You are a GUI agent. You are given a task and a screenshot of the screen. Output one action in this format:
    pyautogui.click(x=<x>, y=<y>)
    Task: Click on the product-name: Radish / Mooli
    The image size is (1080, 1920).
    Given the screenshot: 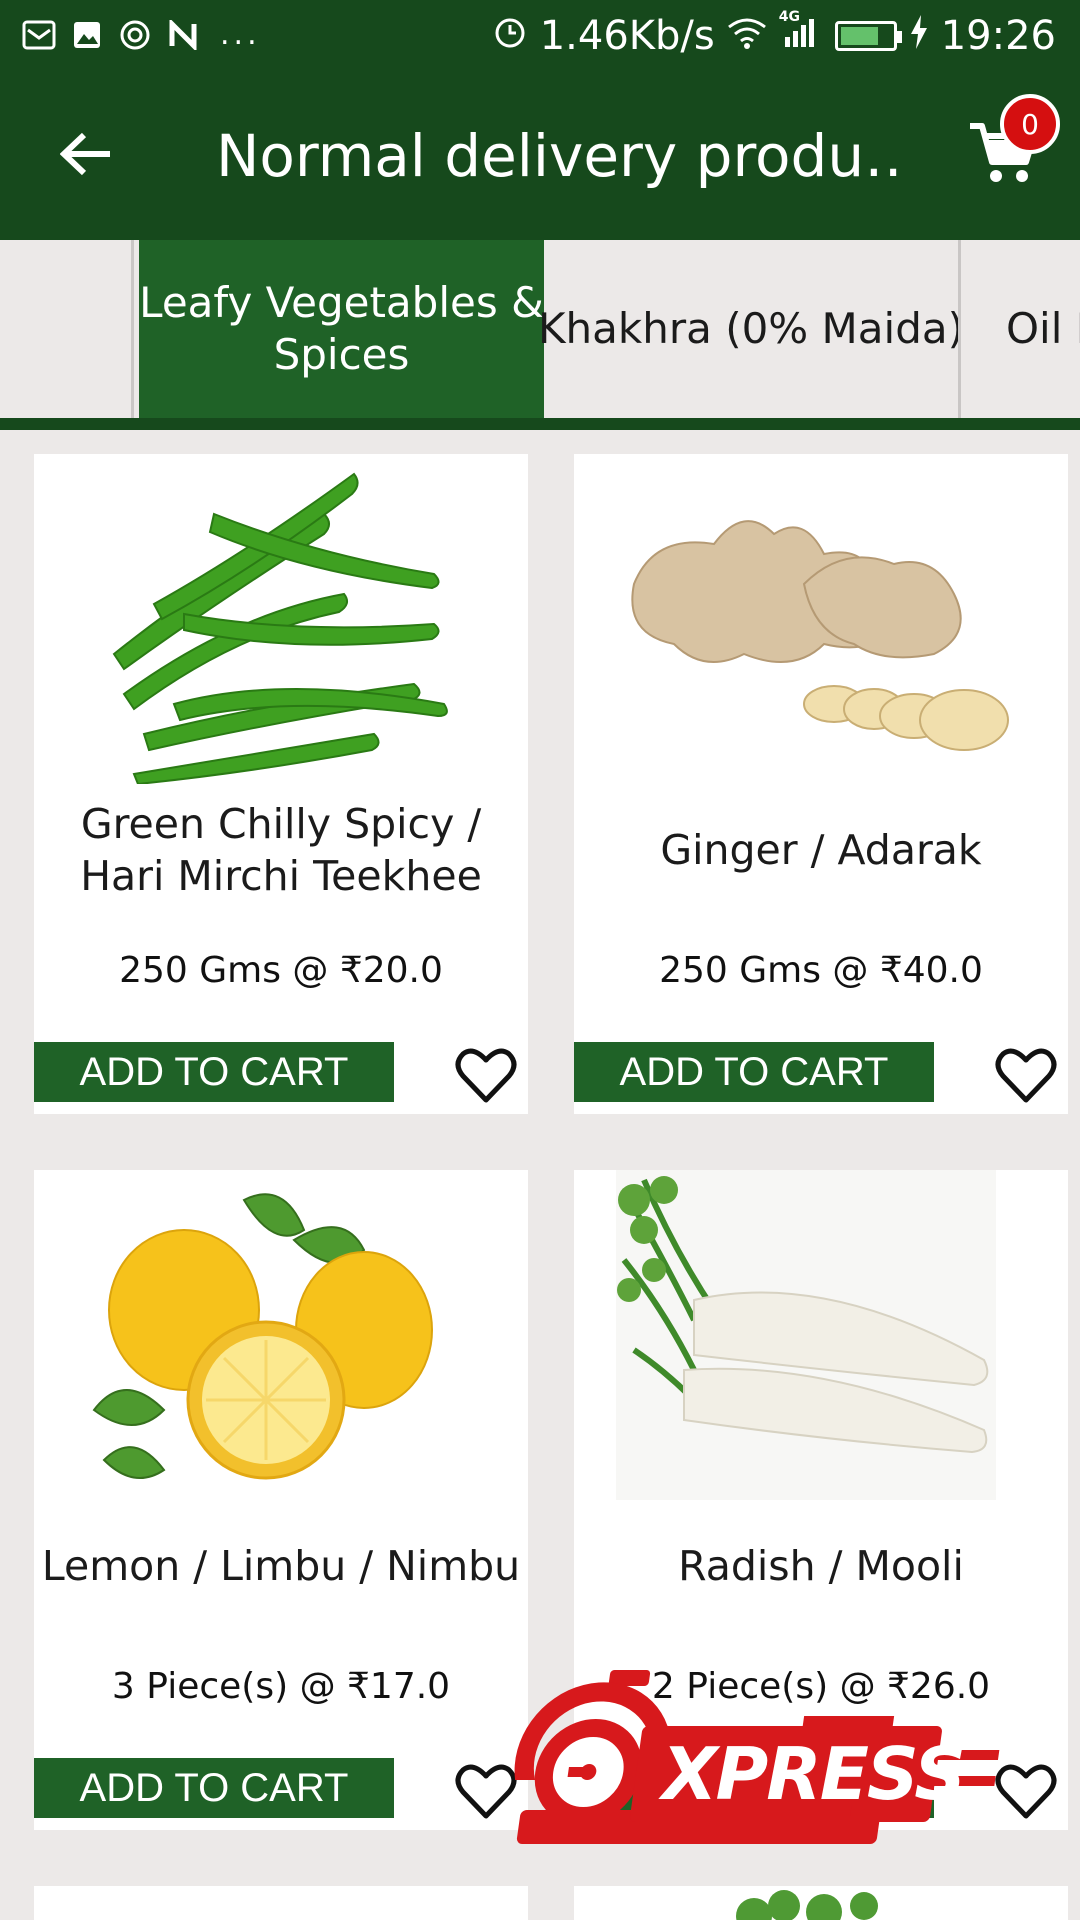 What is the action you would take?
    pyautogui.click(x=821, y=1566)
    